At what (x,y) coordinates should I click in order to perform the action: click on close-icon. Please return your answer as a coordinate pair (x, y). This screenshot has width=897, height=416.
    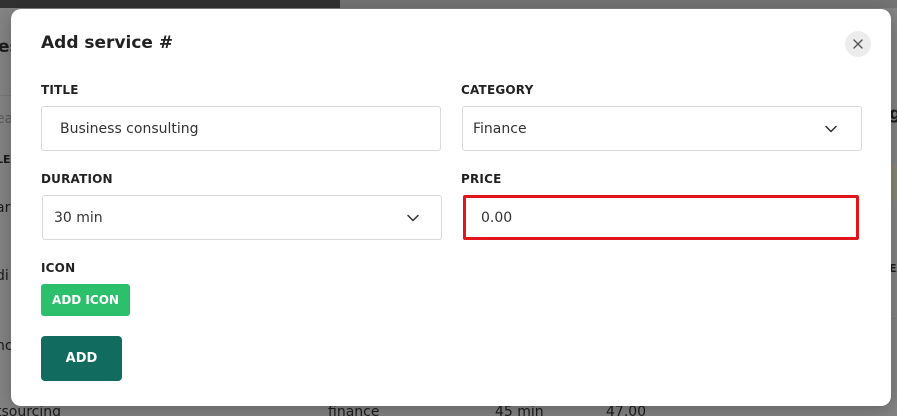
    Looking at the image, I should click on (858, 44).